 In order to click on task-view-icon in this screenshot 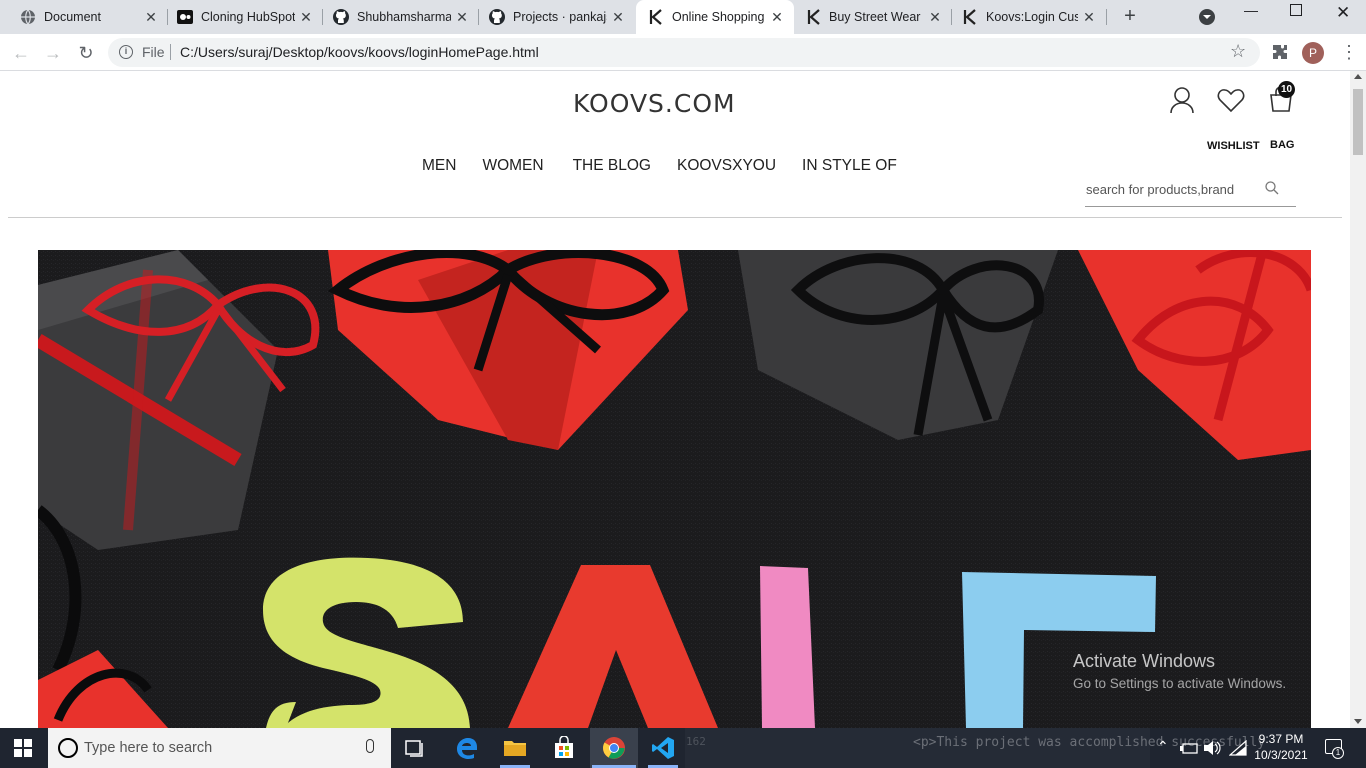, I will do `click(416, 748)`.